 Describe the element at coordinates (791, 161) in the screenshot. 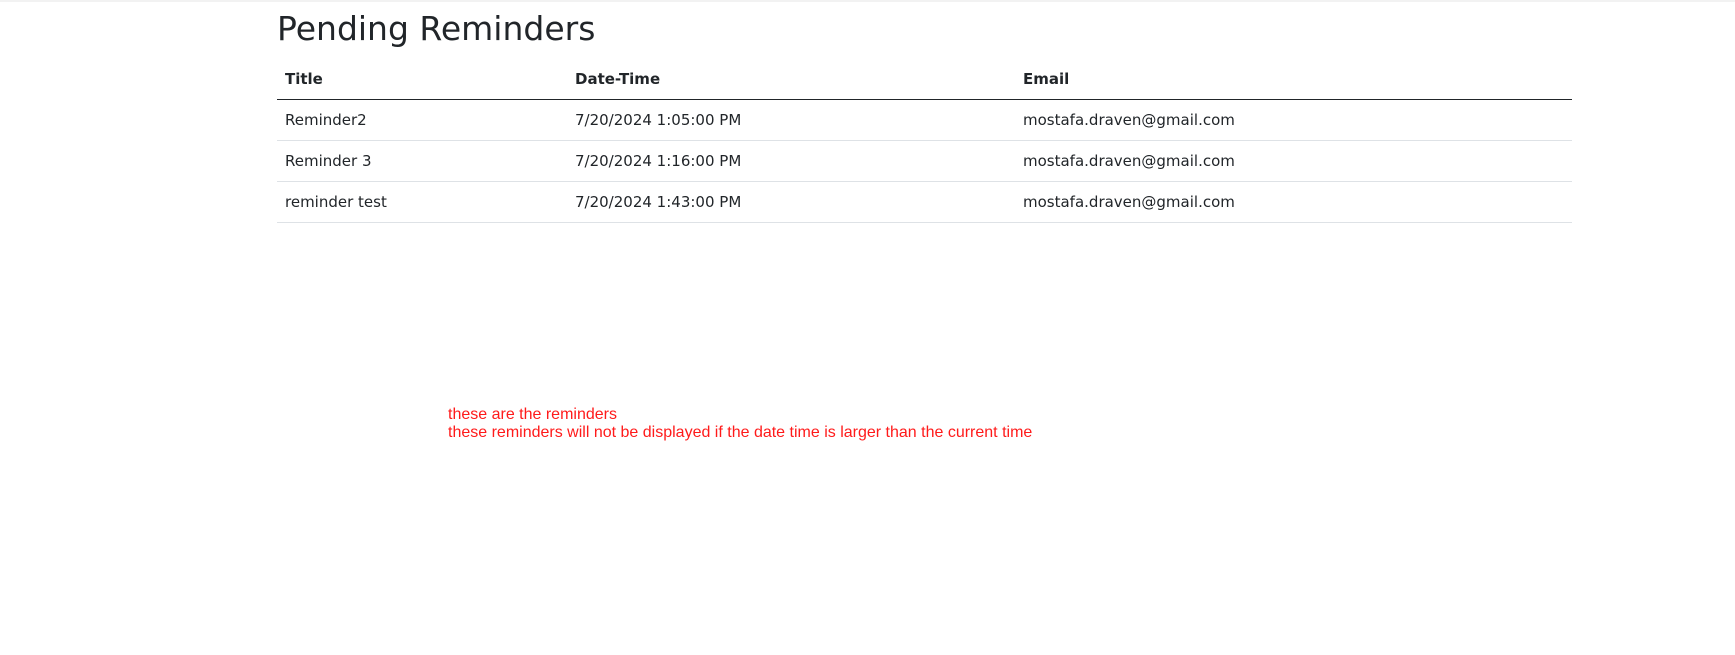

I see `reminder-datetime-cell: 7/20/2024 1:16:00 PM` at that location.